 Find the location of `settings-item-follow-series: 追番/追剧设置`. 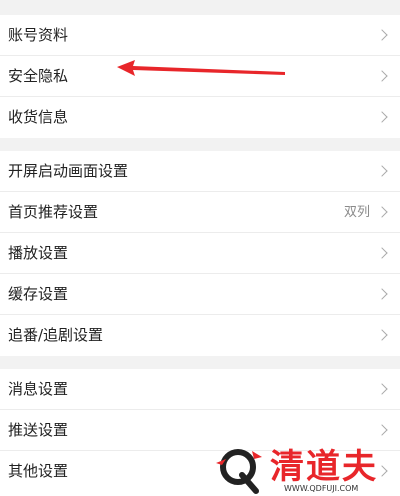

settings-item-follow-series: 追番/追剧设置 is located at coordinates (200, 335).